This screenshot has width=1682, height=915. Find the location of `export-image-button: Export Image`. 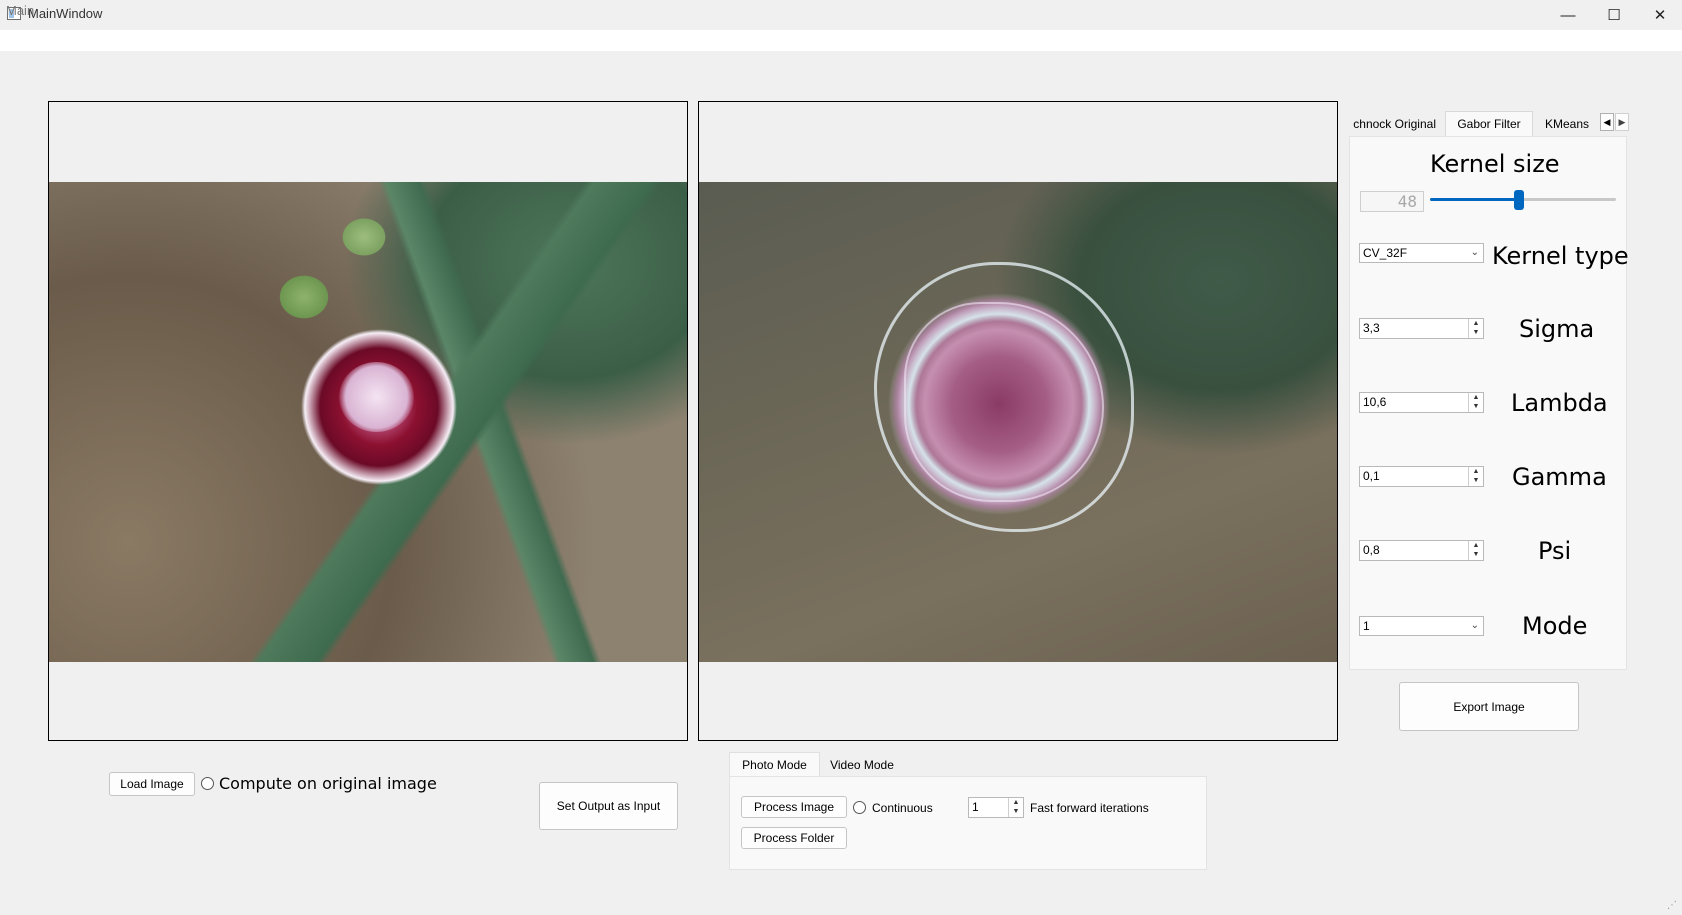

export-image-button: Export Image is located at coordinates (1489, 706).